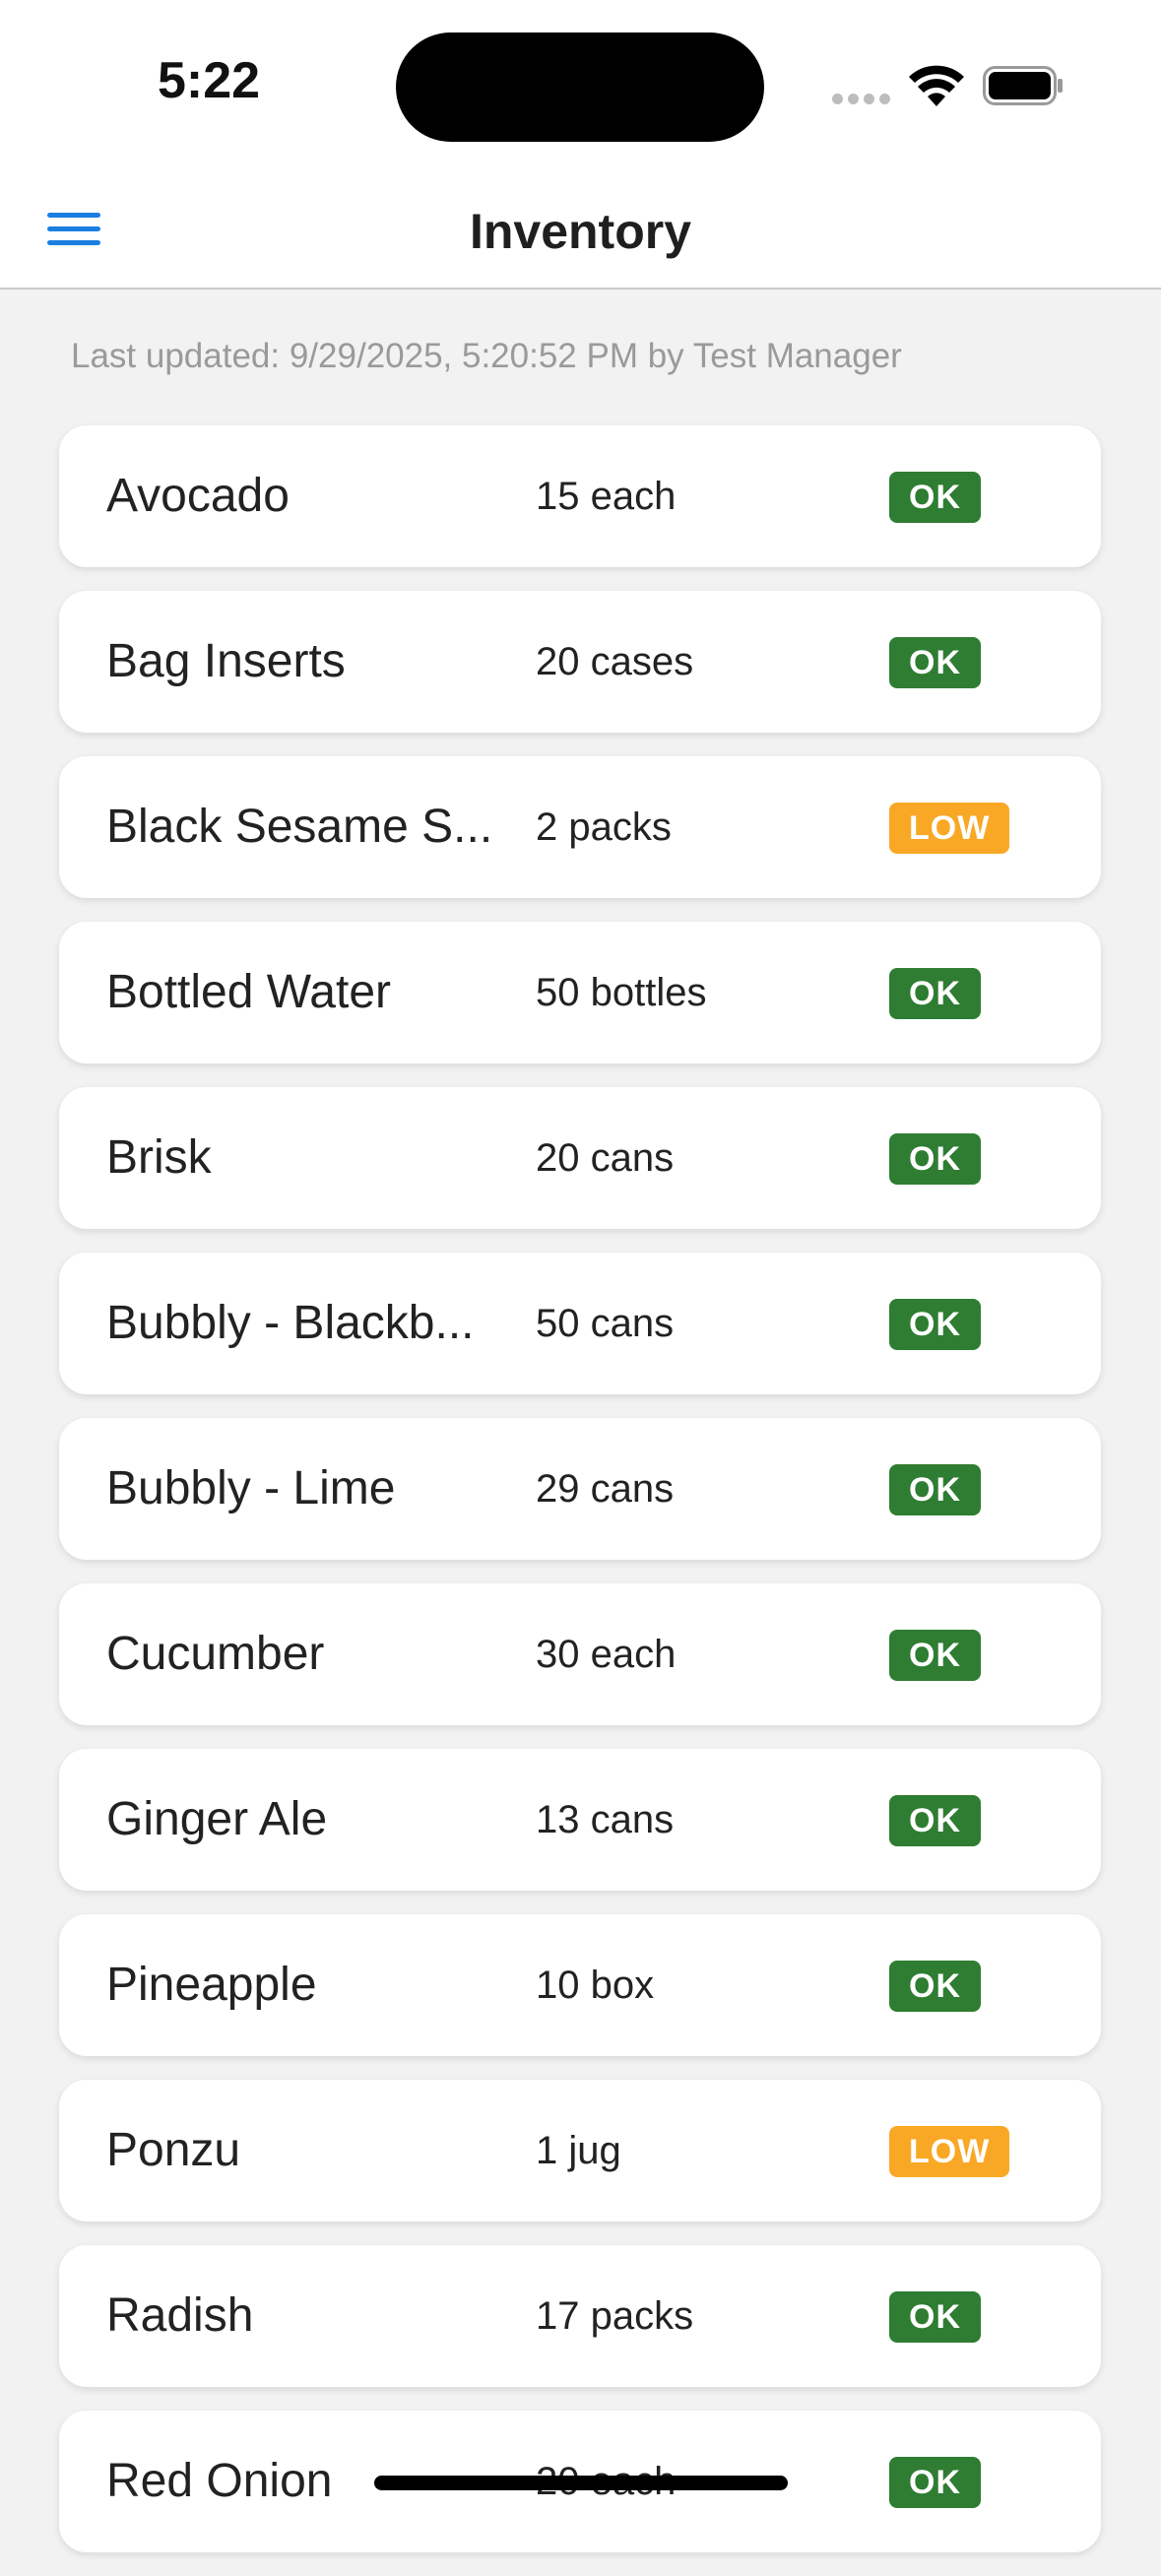  I want to click on item-quantity: 15 each, so click(606, 496).